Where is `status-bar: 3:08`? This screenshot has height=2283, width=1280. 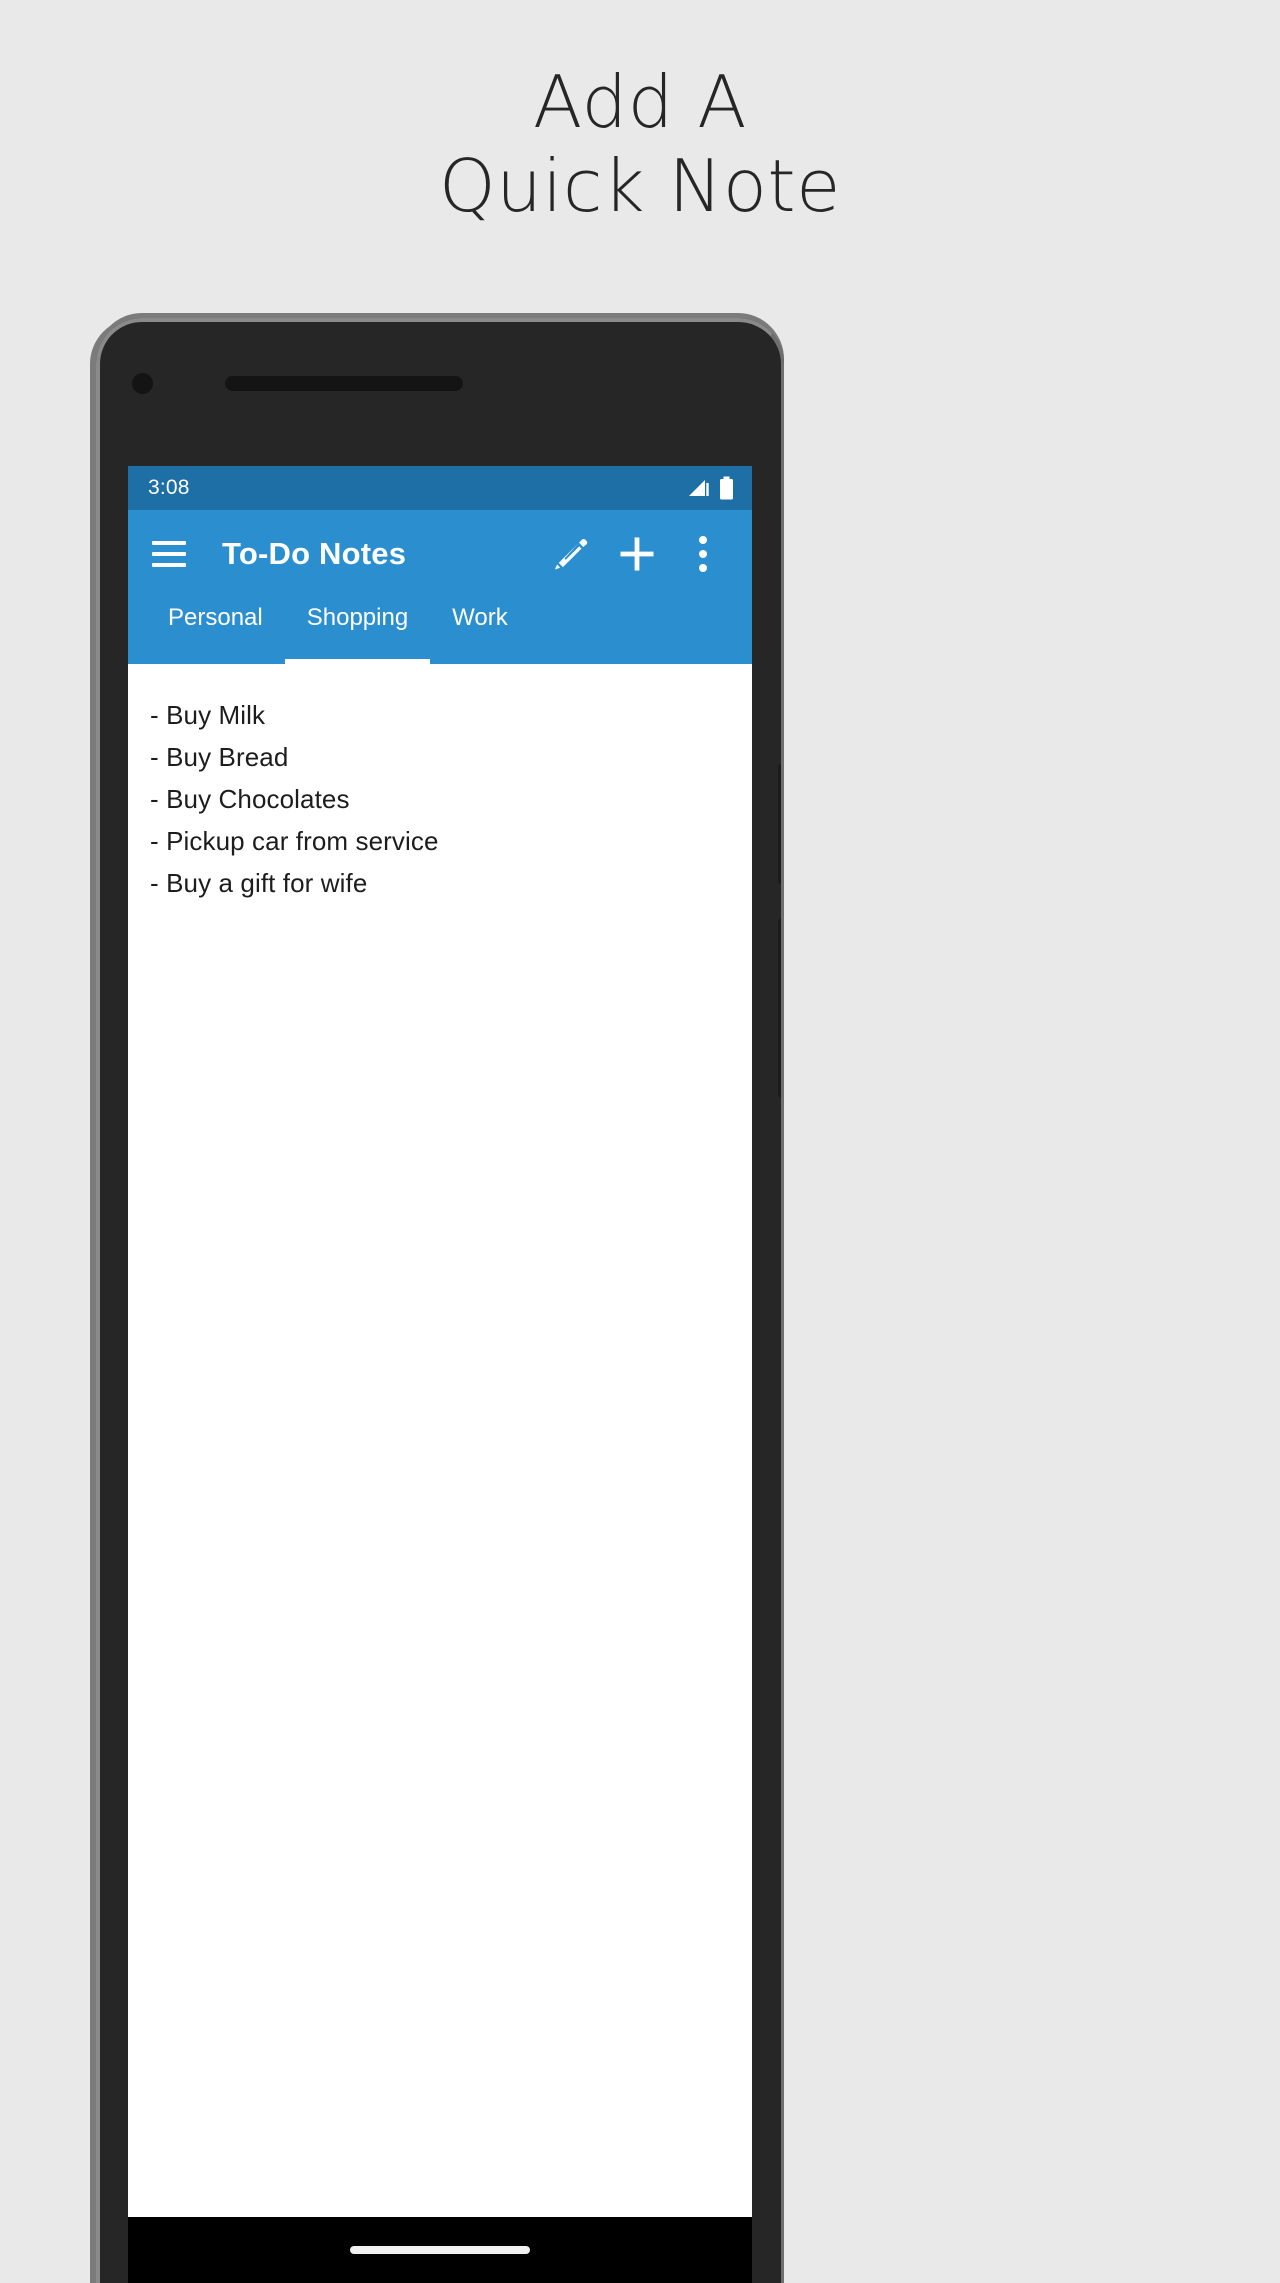 status-bar: 3:08 is located at coordinates (440, 488).